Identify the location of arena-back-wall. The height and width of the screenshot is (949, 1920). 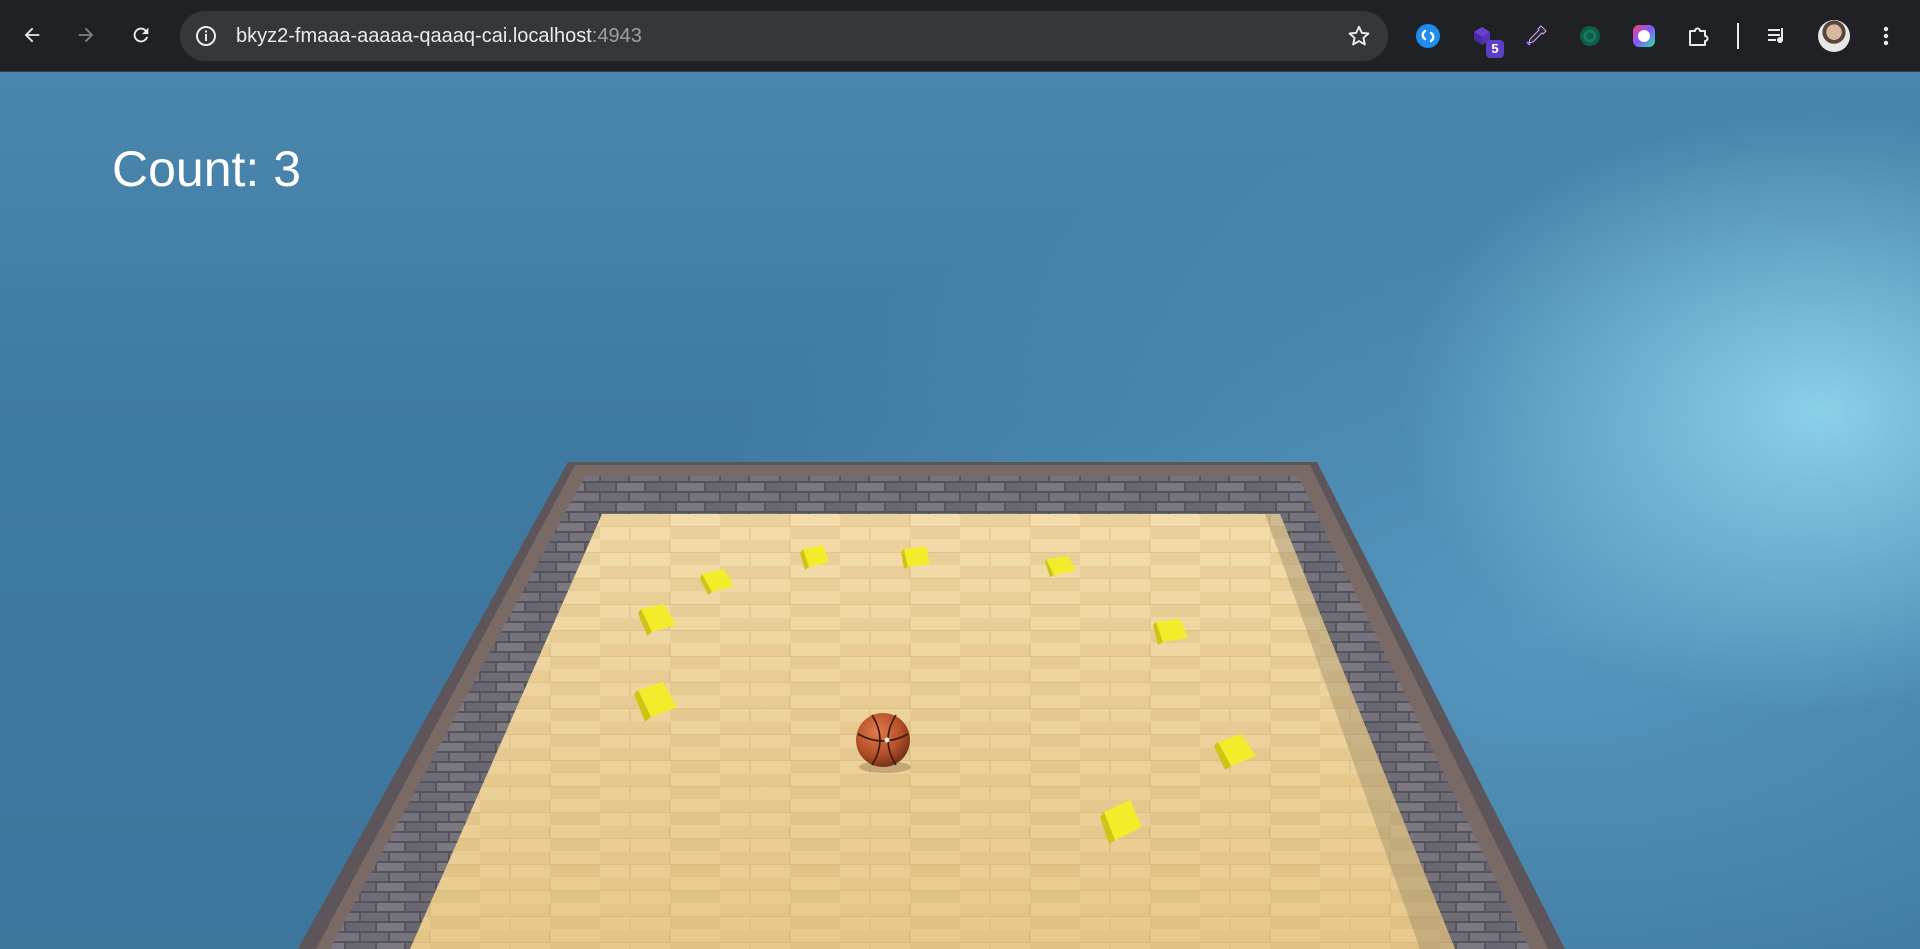
(941, 495).